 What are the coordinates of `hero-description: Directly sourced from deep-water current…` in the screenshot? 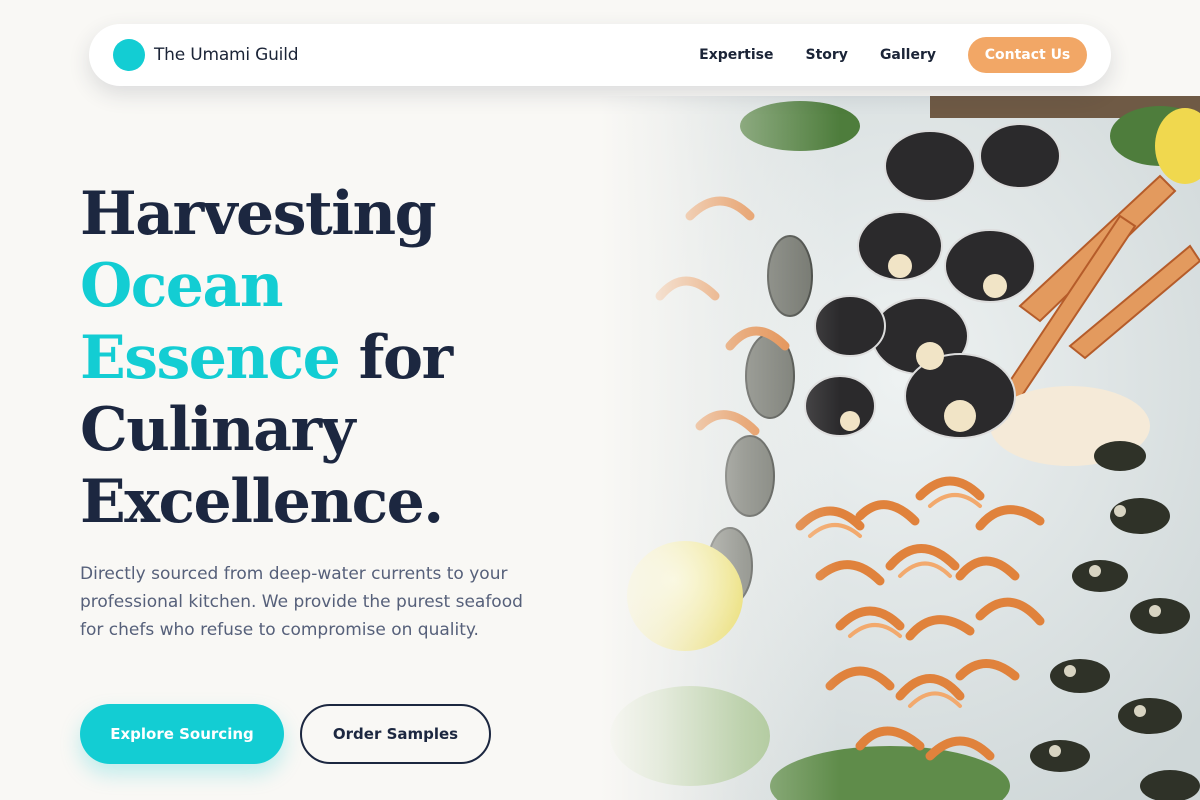 It's located at (301, 602).